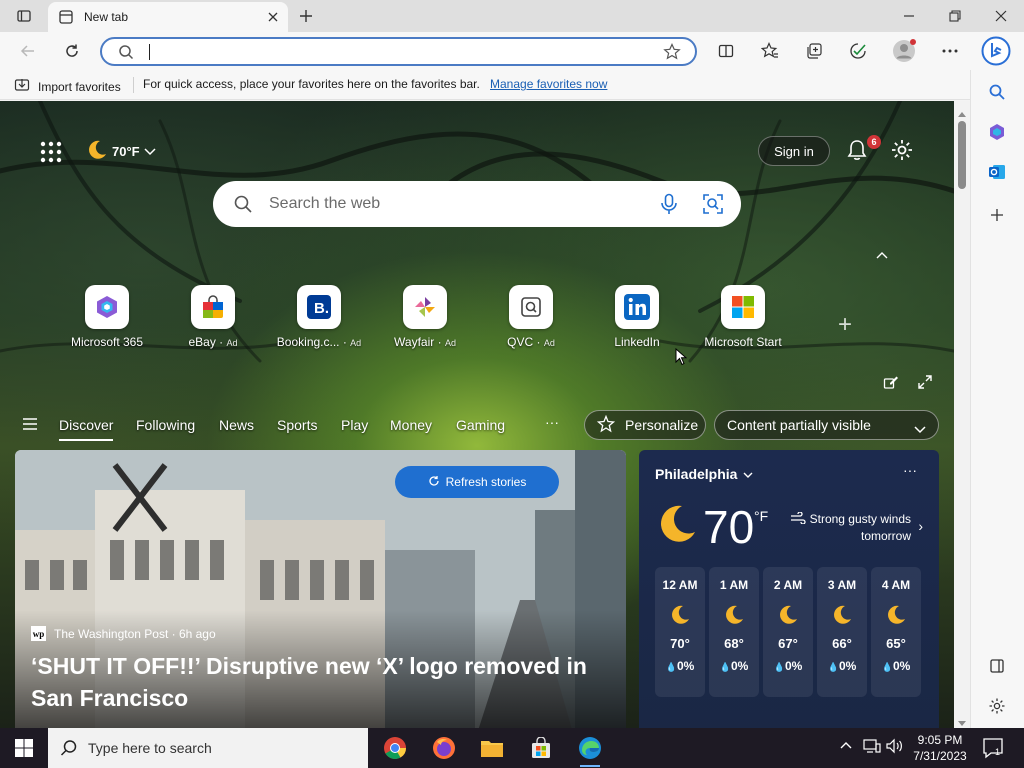  What do you see at coordinates (681, 357) in the screenshot?
I see `mouse-cursor-icon` at bounding box center [681, 357].